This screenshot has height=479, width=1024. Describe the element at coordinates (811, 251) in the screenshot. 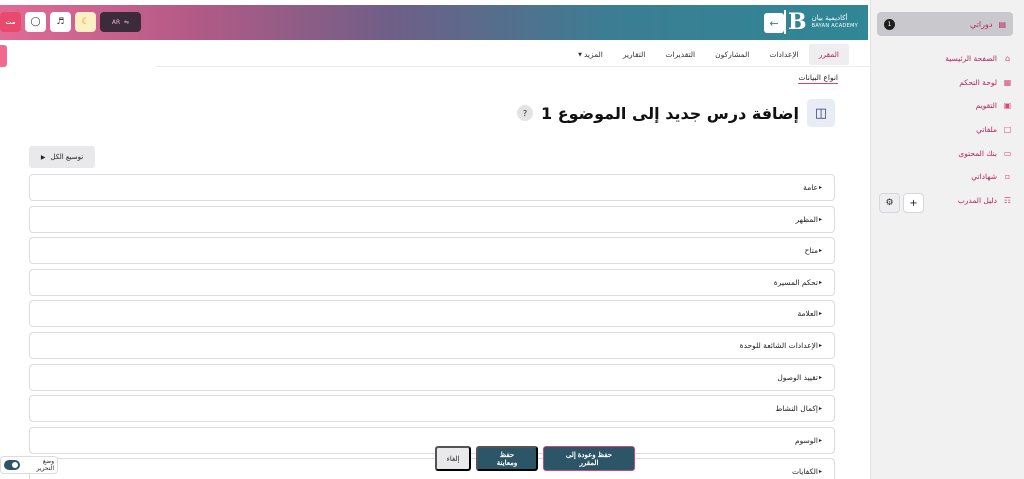

I see `section-label: متاح` at that location.